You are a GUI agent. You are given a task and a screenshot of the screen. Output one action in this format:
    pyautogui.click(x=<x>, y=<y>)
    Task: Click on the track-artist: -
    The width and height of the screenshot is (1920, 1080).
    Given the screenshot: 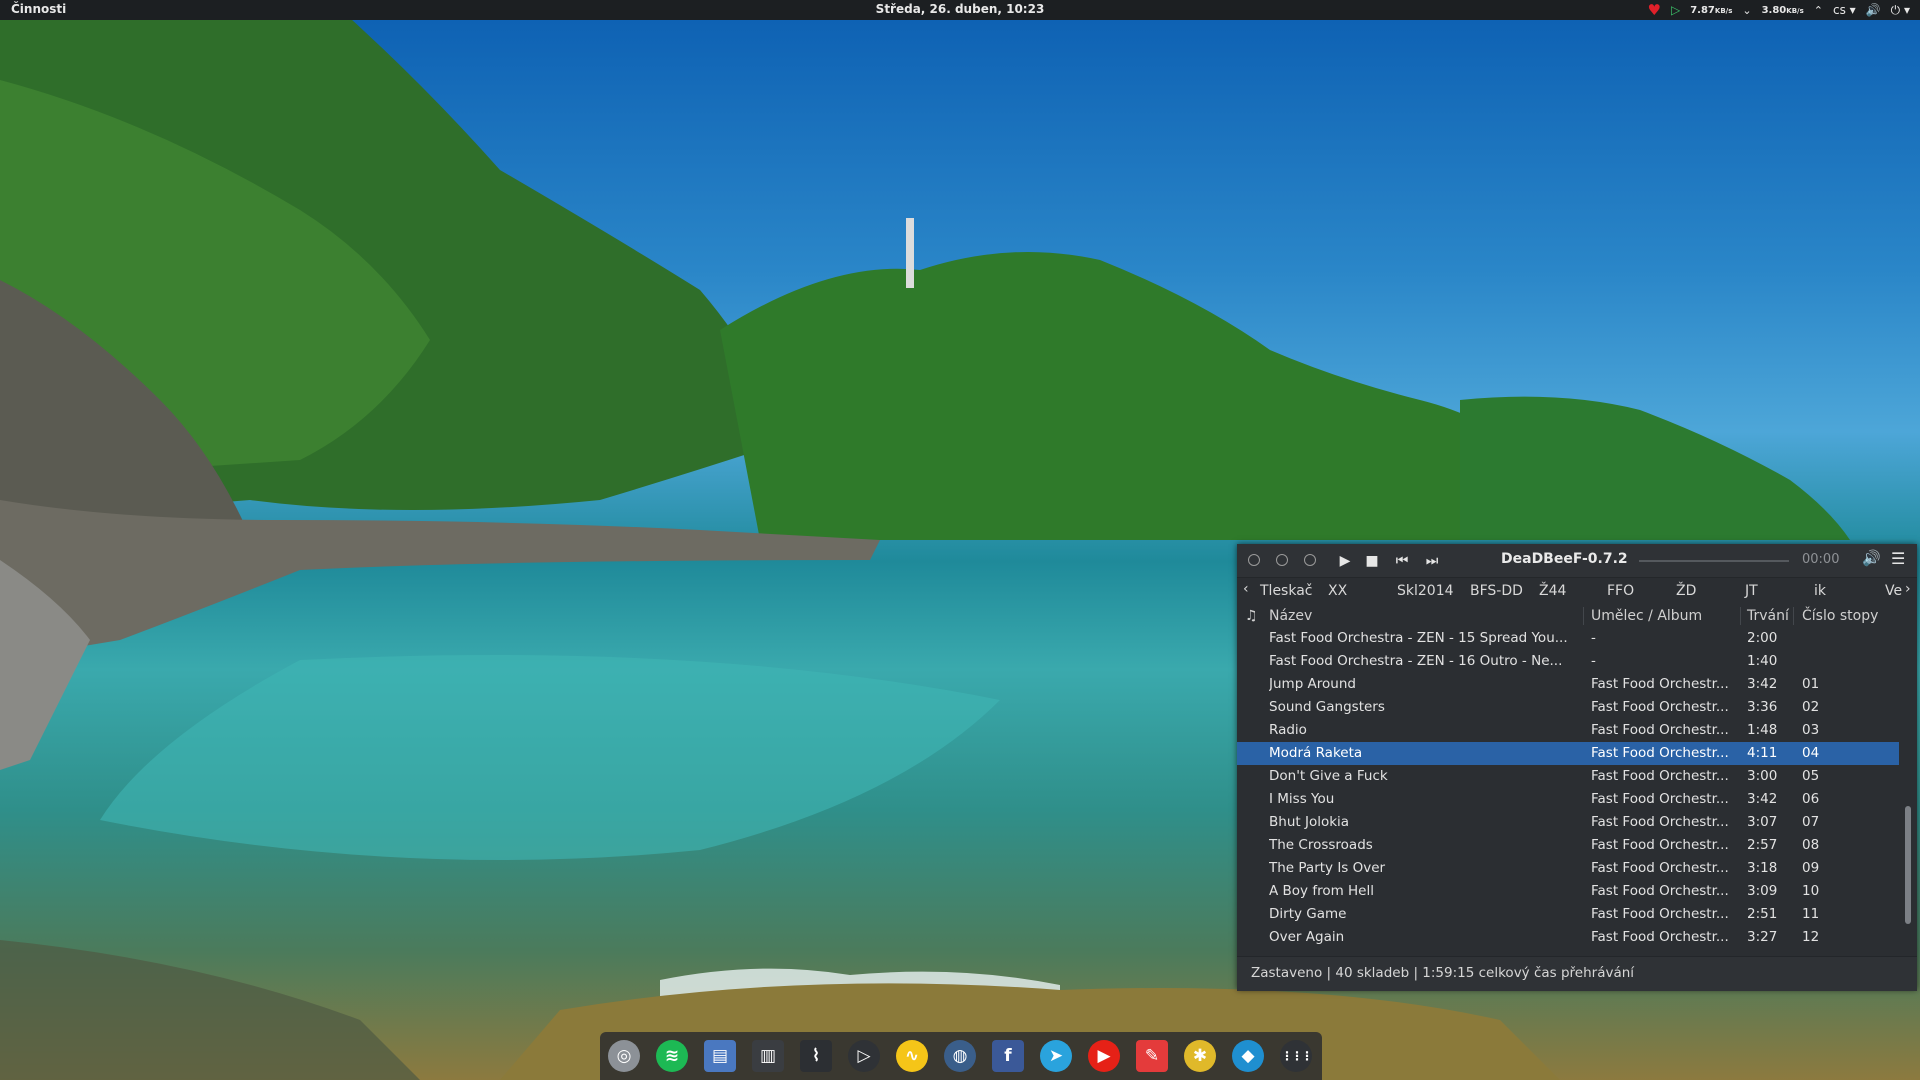 What is the action you would take?
    pyautogui.click(x=1593, y=638)
    